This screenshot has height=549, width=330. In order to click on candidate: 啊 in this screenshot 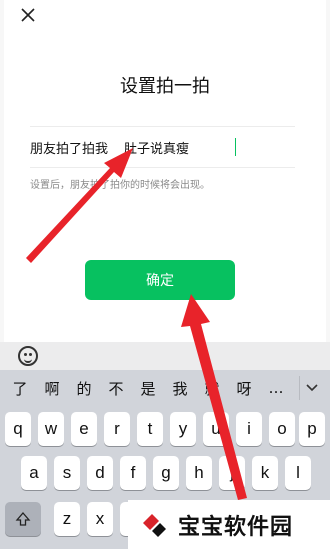, I will do `click(52, 388)`.